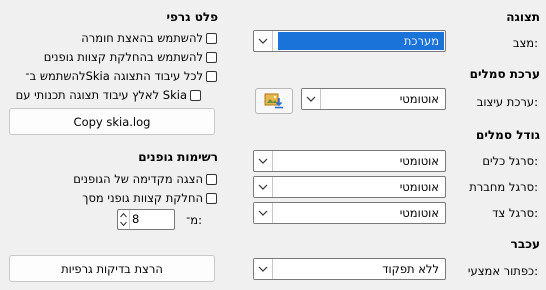 This screenshot has width=546, height=290. What do you see at coordinates (419, 161) in the screenshot?
I see `toolbar-size-value: אוטומטי` at bounding box center [419, 161].